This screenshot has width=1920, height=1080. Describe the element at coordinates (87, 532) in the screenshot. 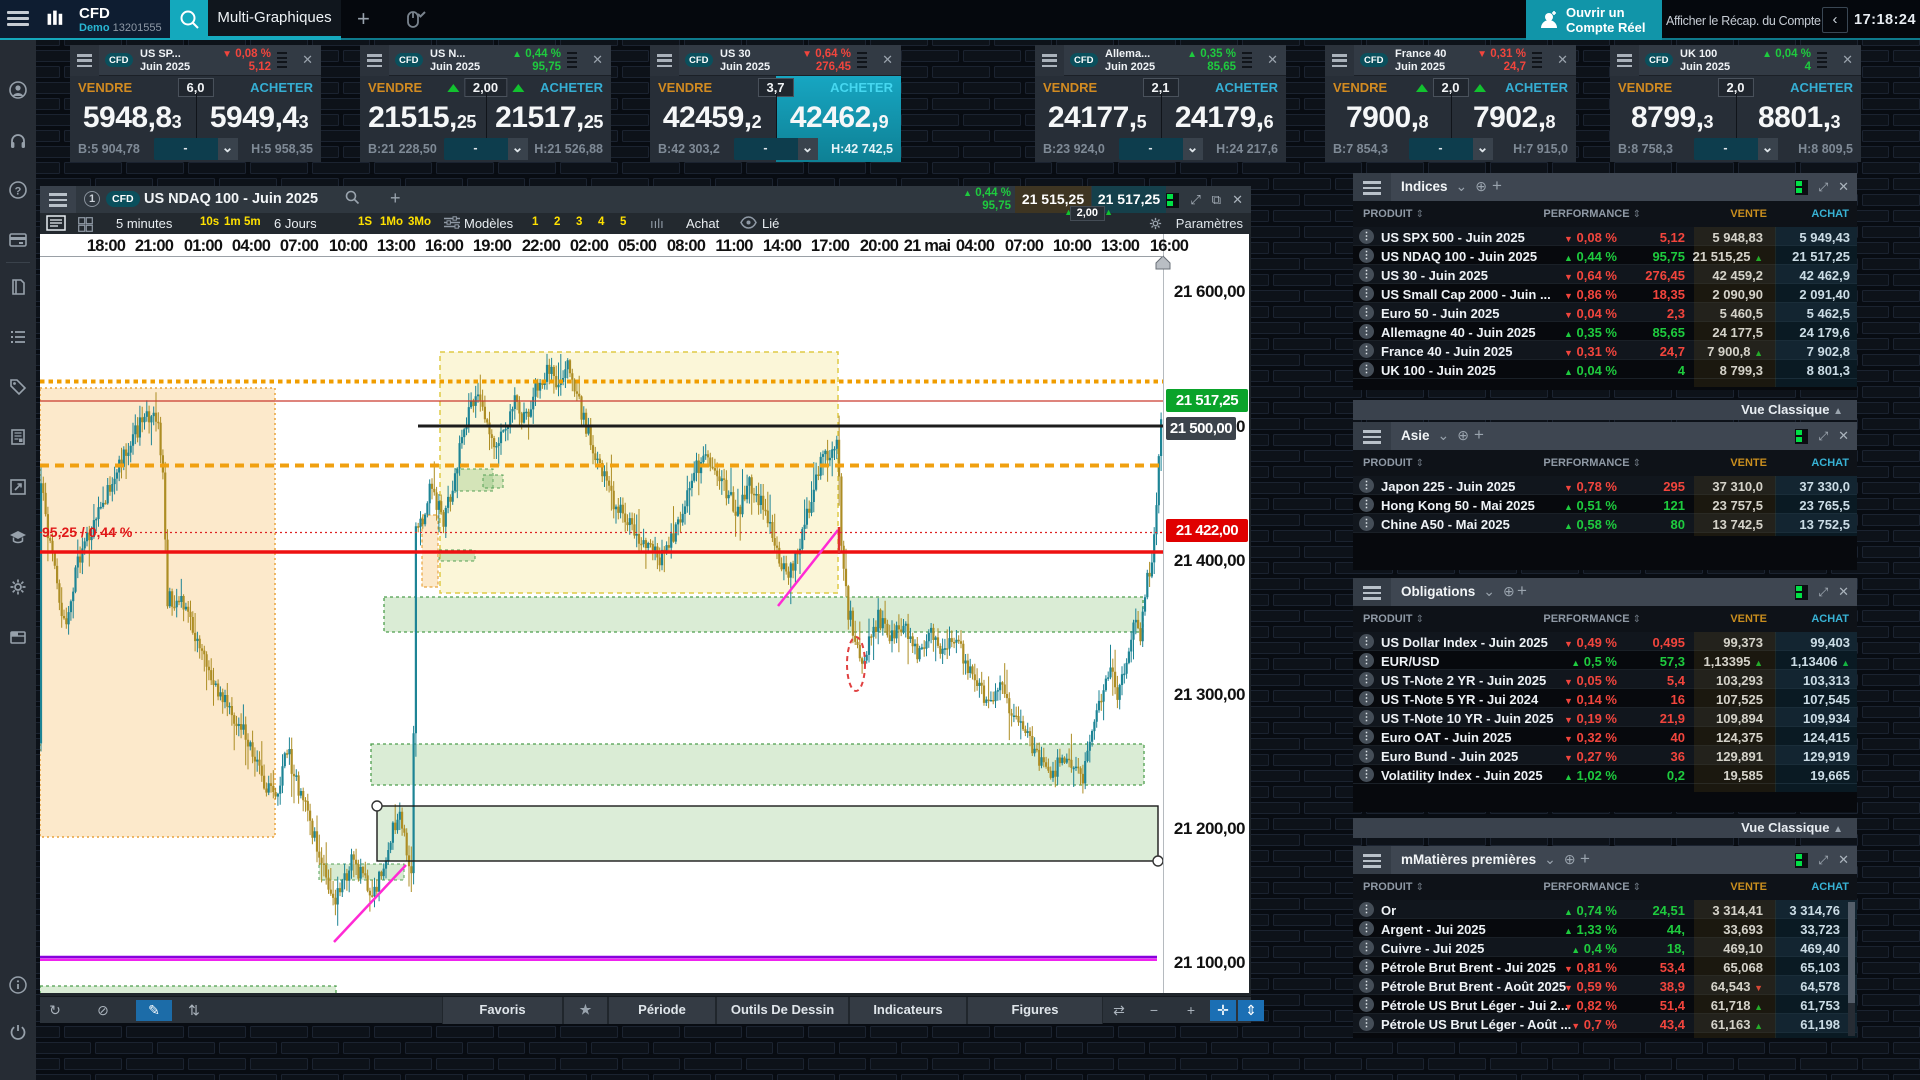

I see `svg-text: 95,25 / 0,44 %` at that location.